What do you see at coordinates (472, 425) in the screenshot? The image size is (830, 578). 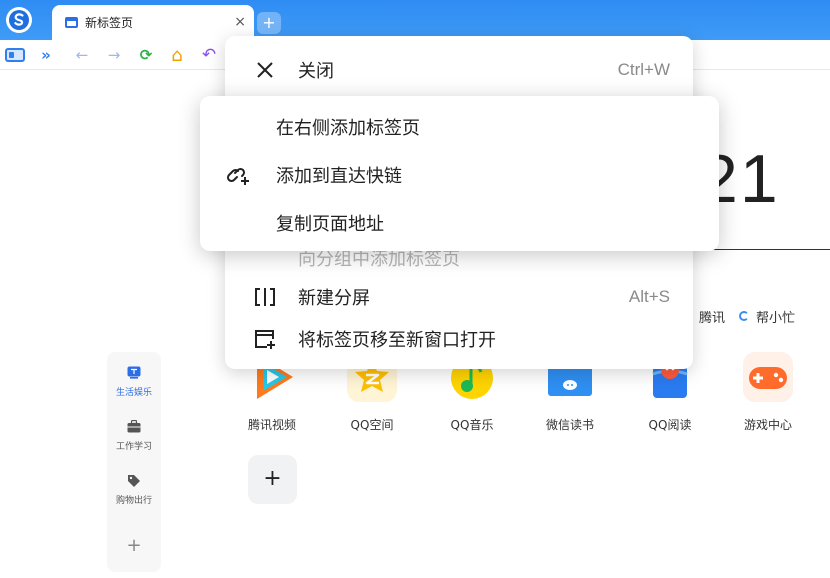 I see `app-label: QQ音乐` at bounding box center [472, 425].